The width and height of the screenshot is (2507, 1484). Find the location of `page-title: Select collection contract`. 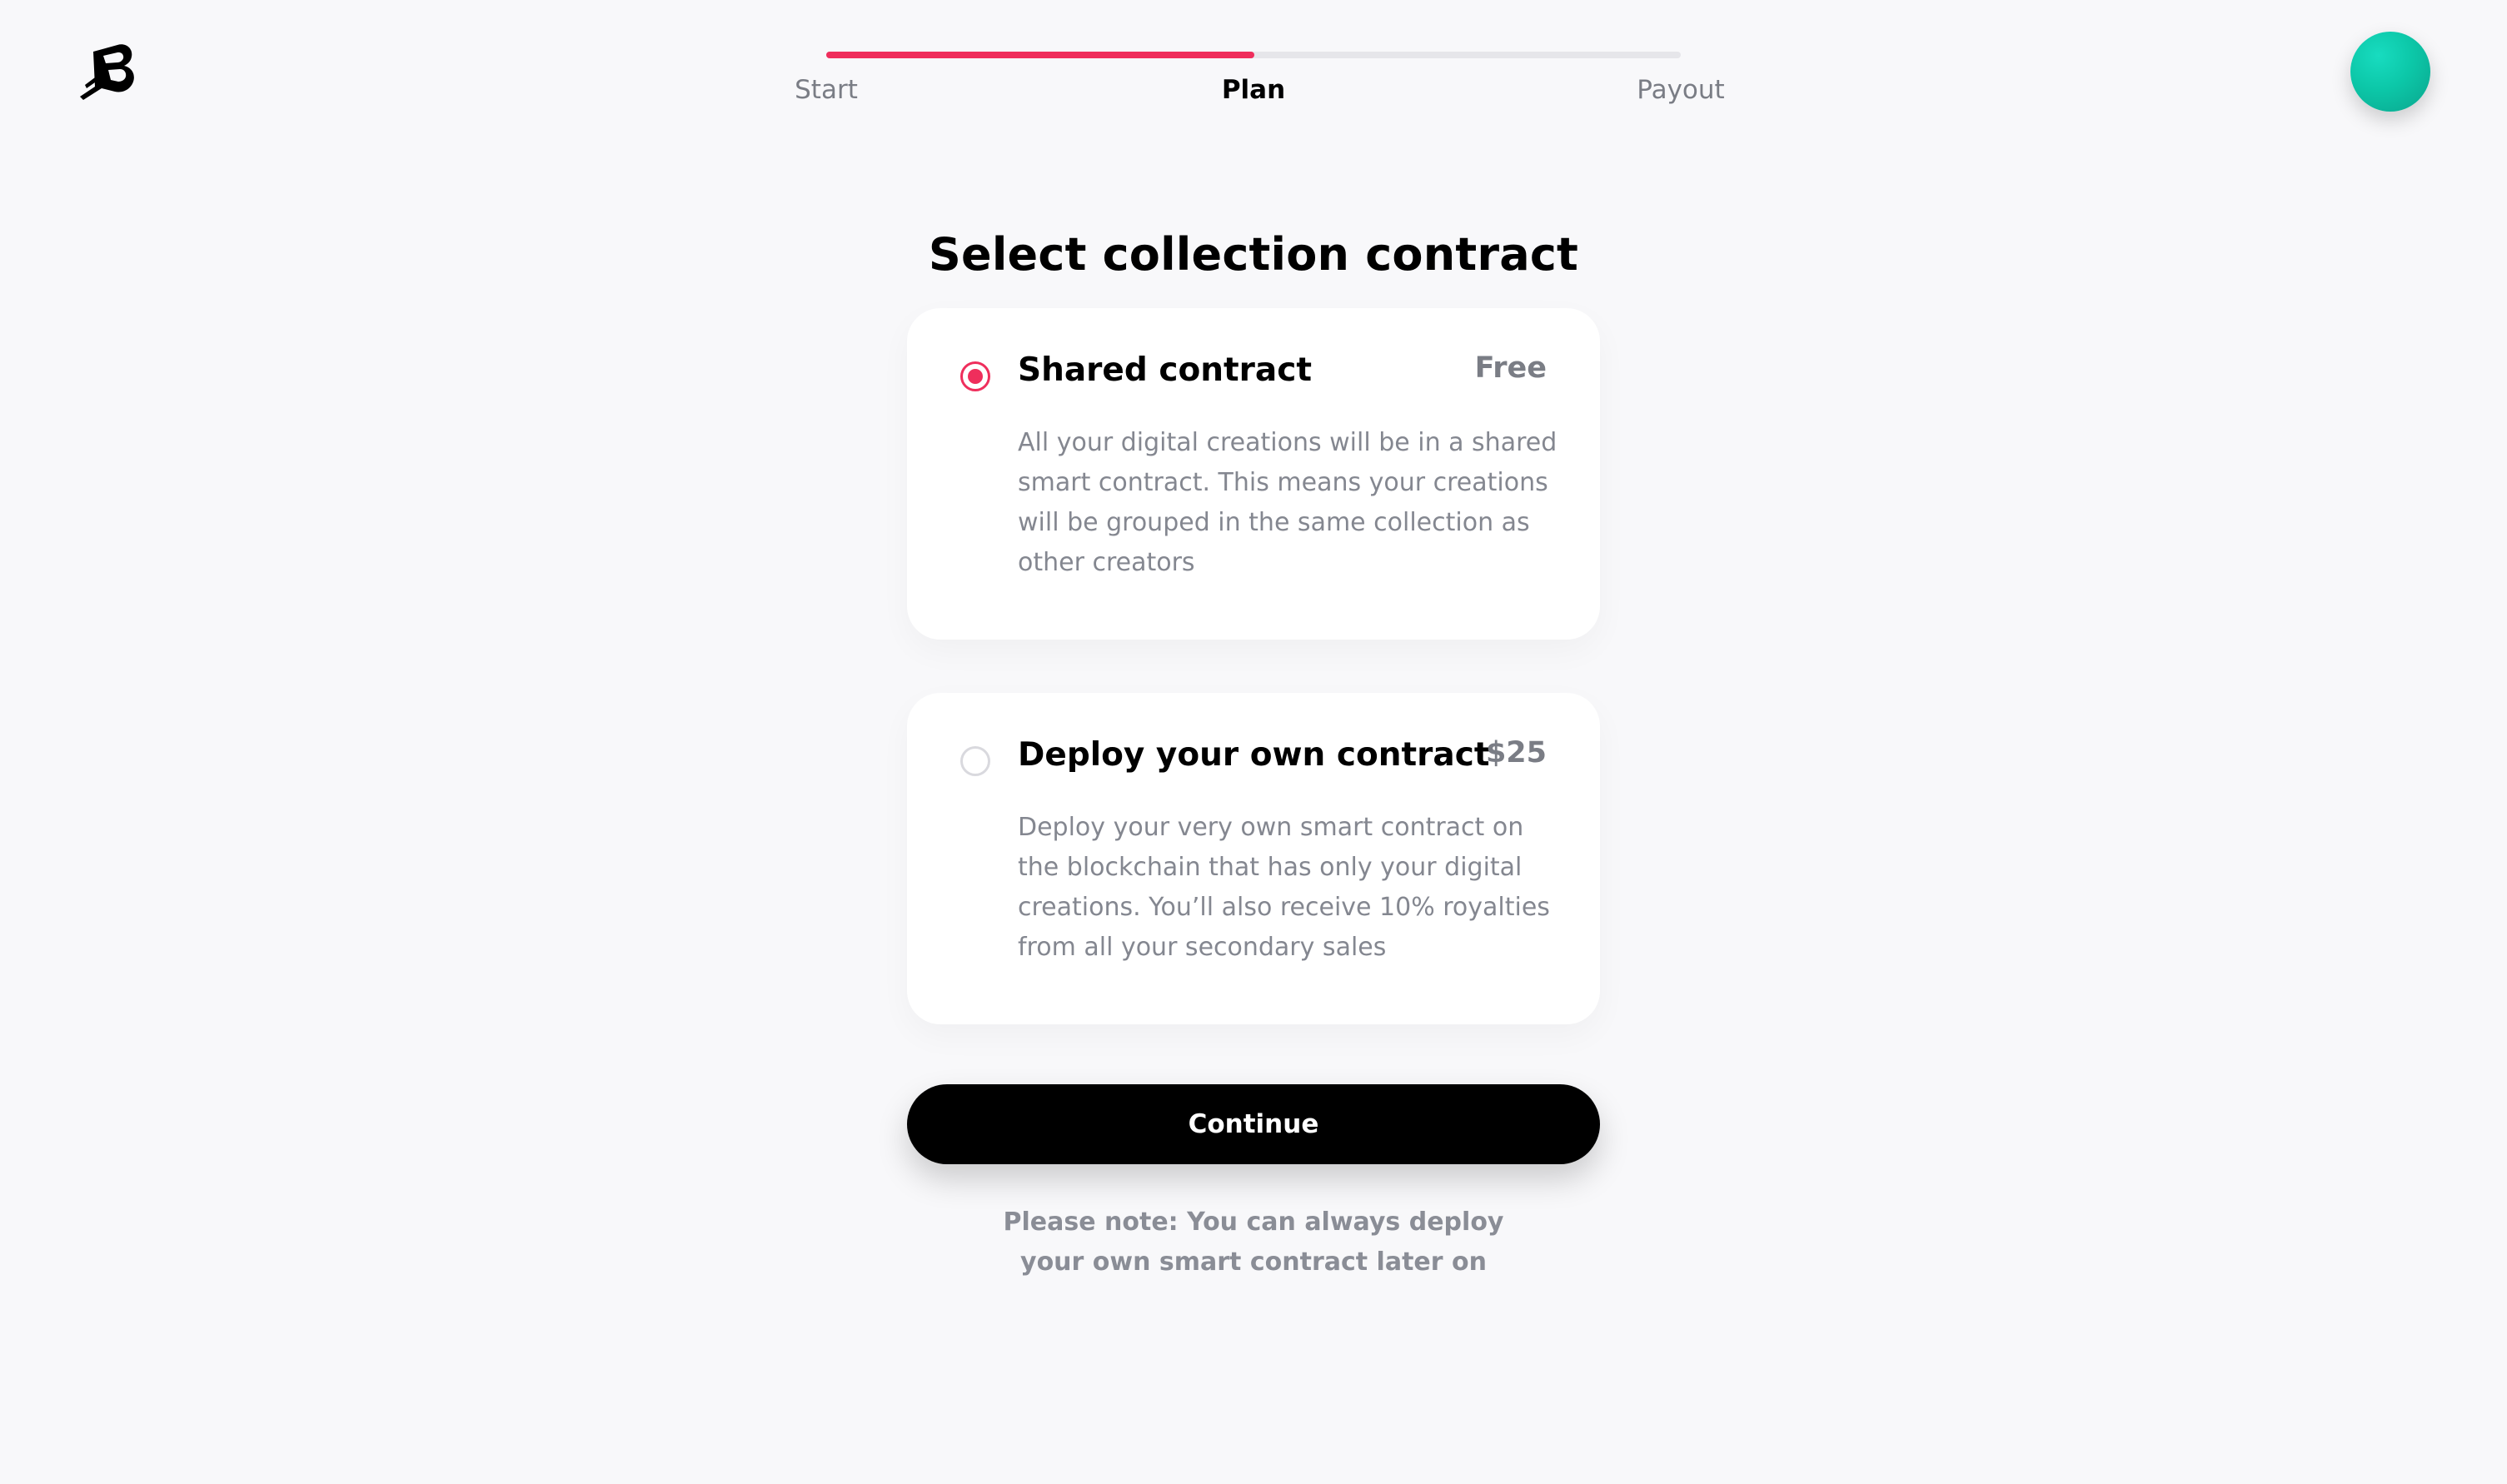

page-title: Select collection contract is located at coordinates (1253, 254).